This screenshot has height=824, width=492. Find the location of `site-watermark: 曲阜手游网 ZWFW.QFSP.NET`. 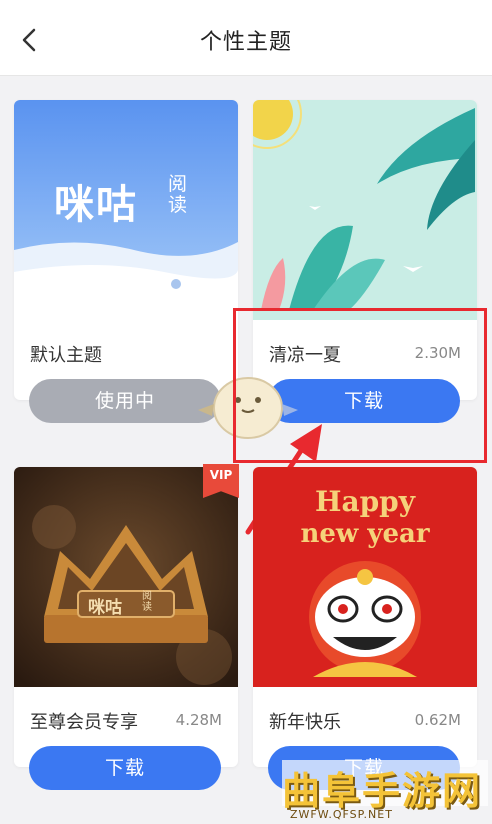

site-watermark: 曲阜手游网 ZWFW.QFSP.NET is located at coordinates (387, 792).